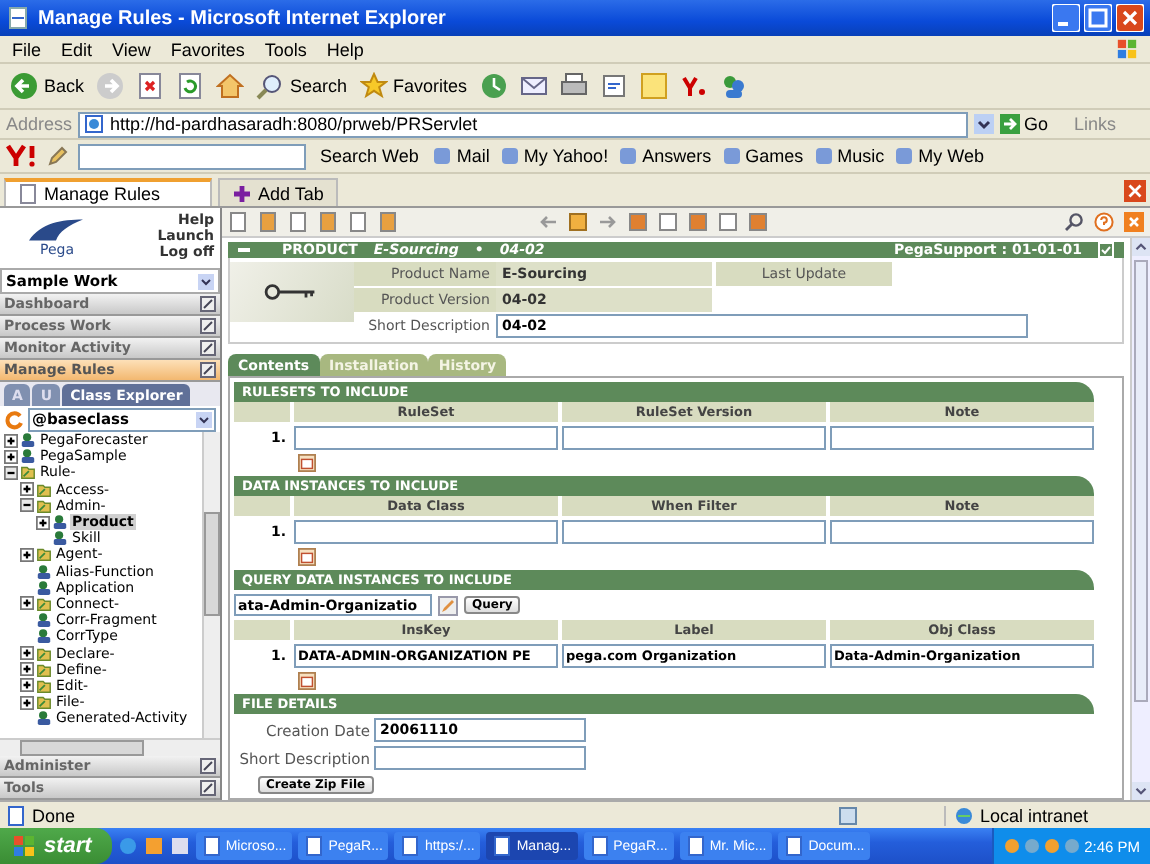  What do you see at coordinates (665, 156) in the screenshot?
I see `toolbar-link: Answers` at bounding box center [665, 156].